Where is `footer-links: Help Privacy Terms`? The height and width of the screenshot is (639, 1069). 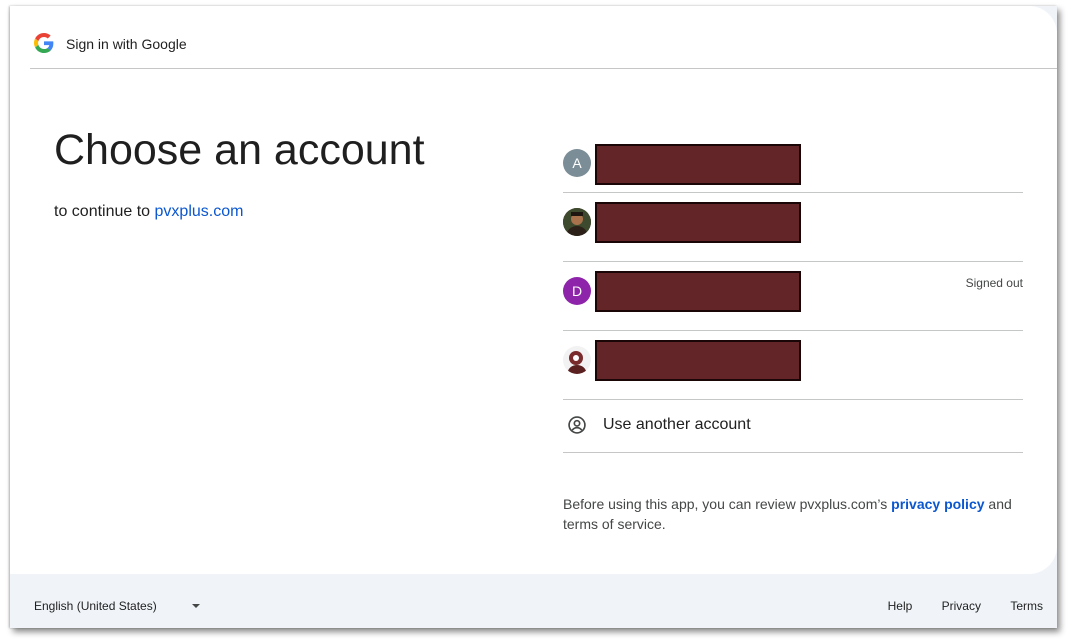
footer-links: Help Privacy Terms is located at coordinates (952, 606).